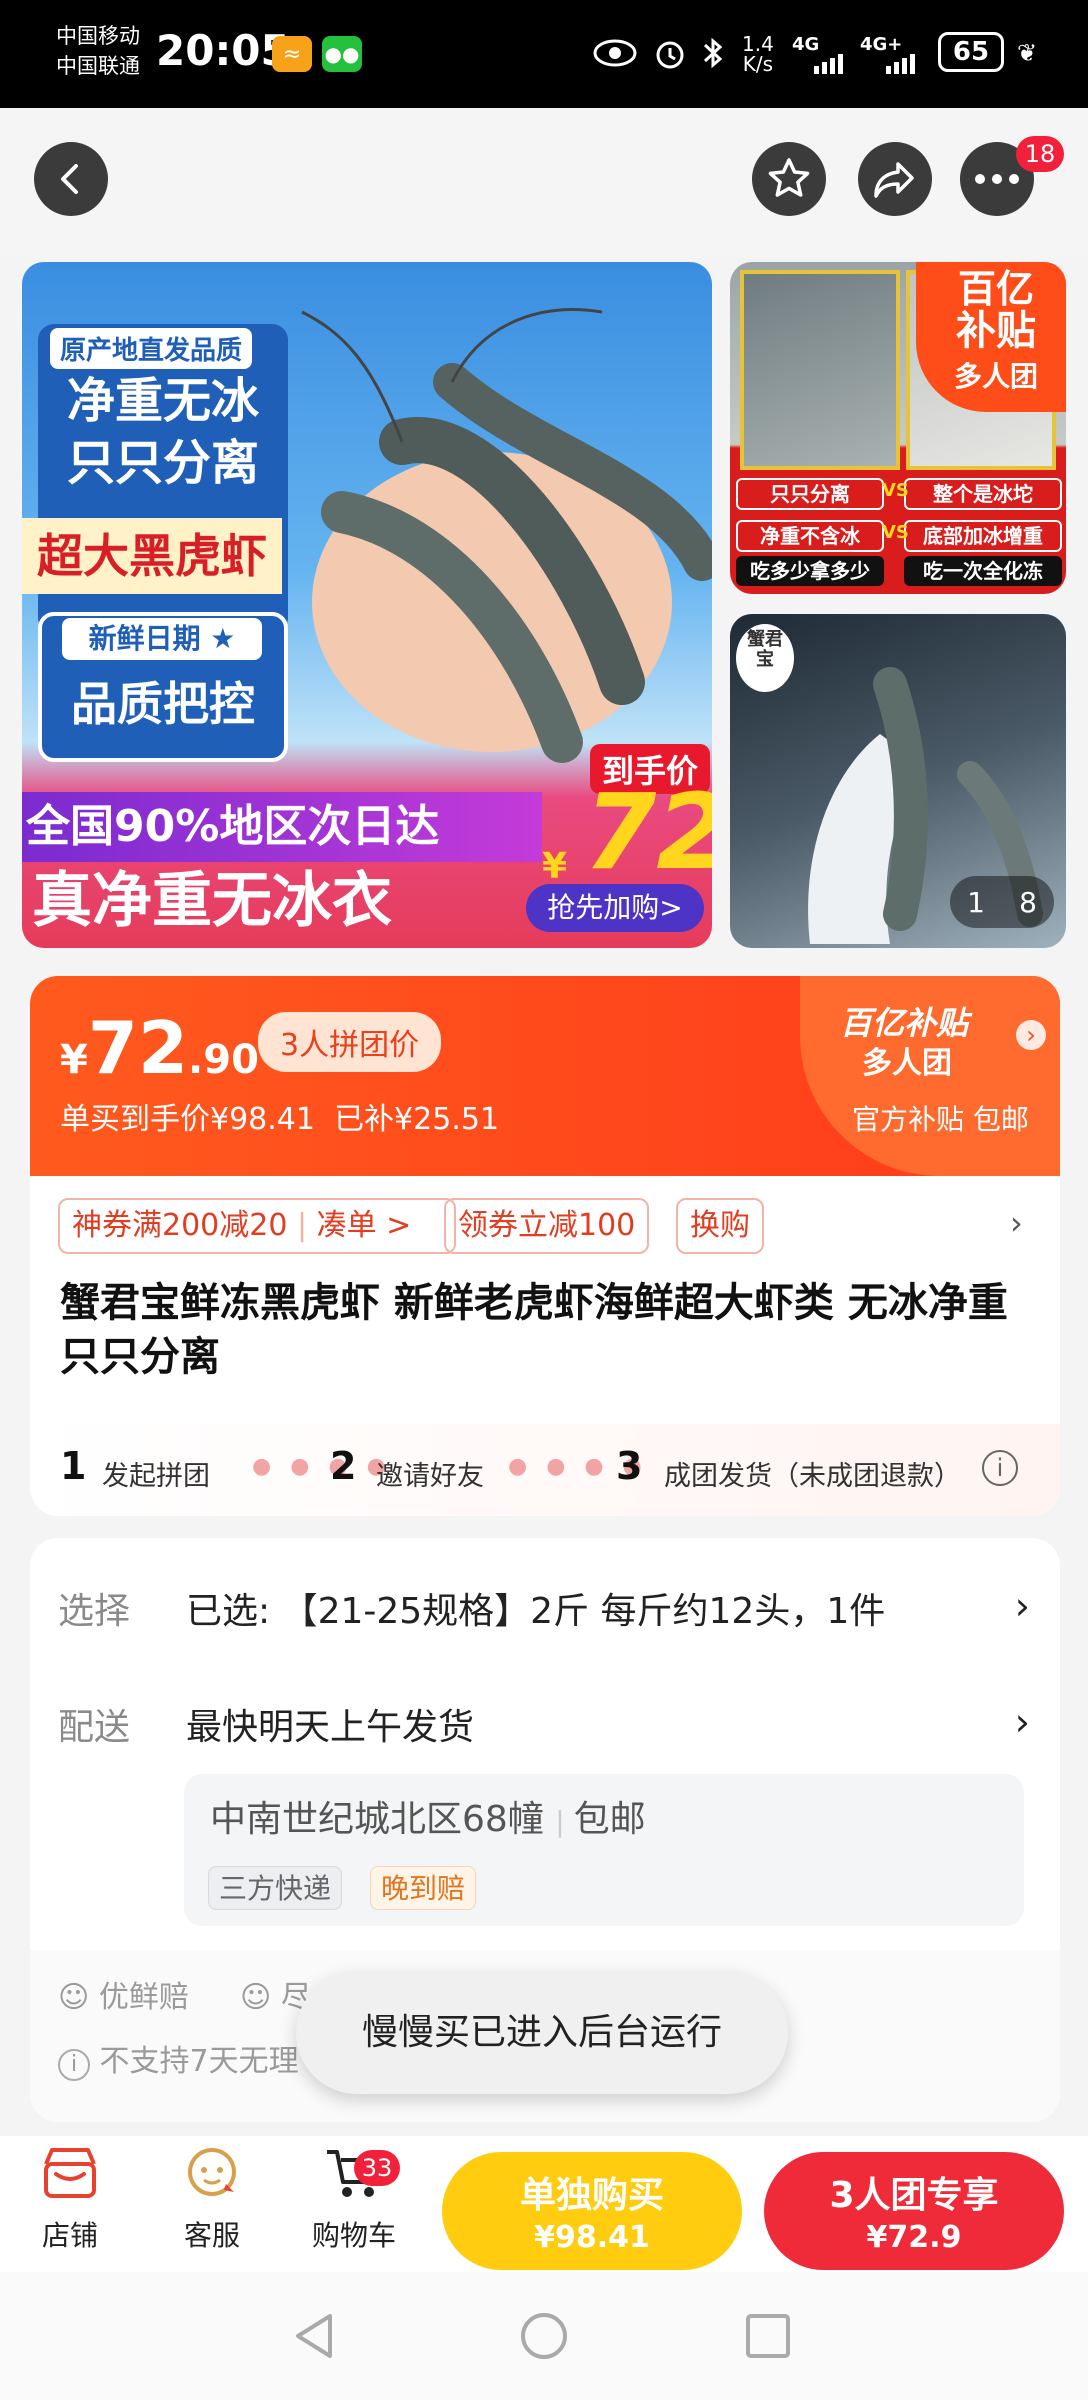 This screenshot has height=2400, width=1088. I want to click on nav-home-icon, so click(544, 2336).